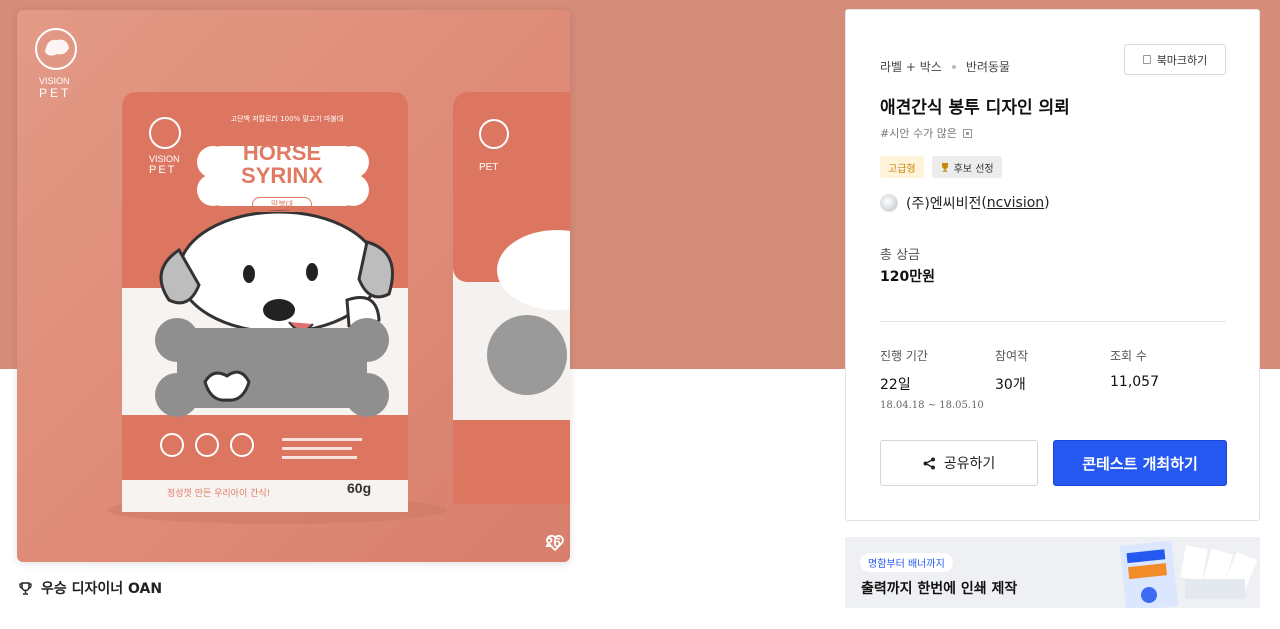 The width and height of the screenshot is (1280, 629). I want to click on share-icon, so click(929, 463).